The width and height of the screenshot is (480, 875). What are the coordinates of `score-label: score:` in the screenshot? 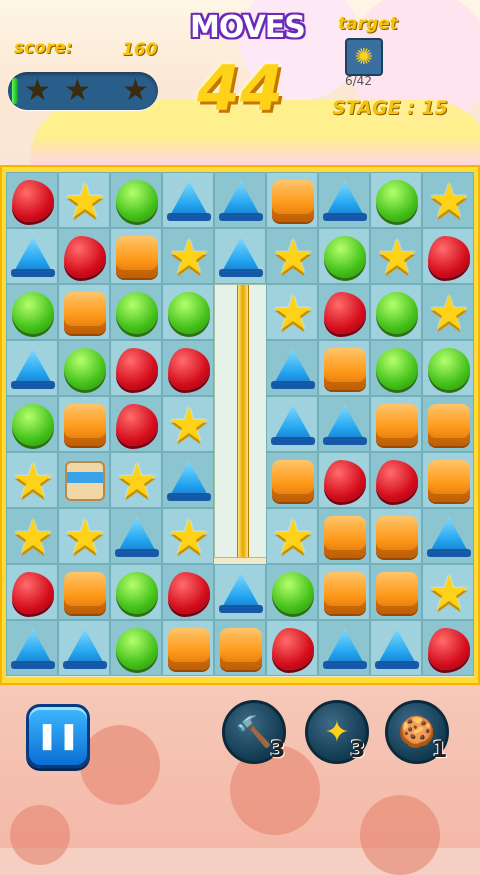 It's located at (43, 48).